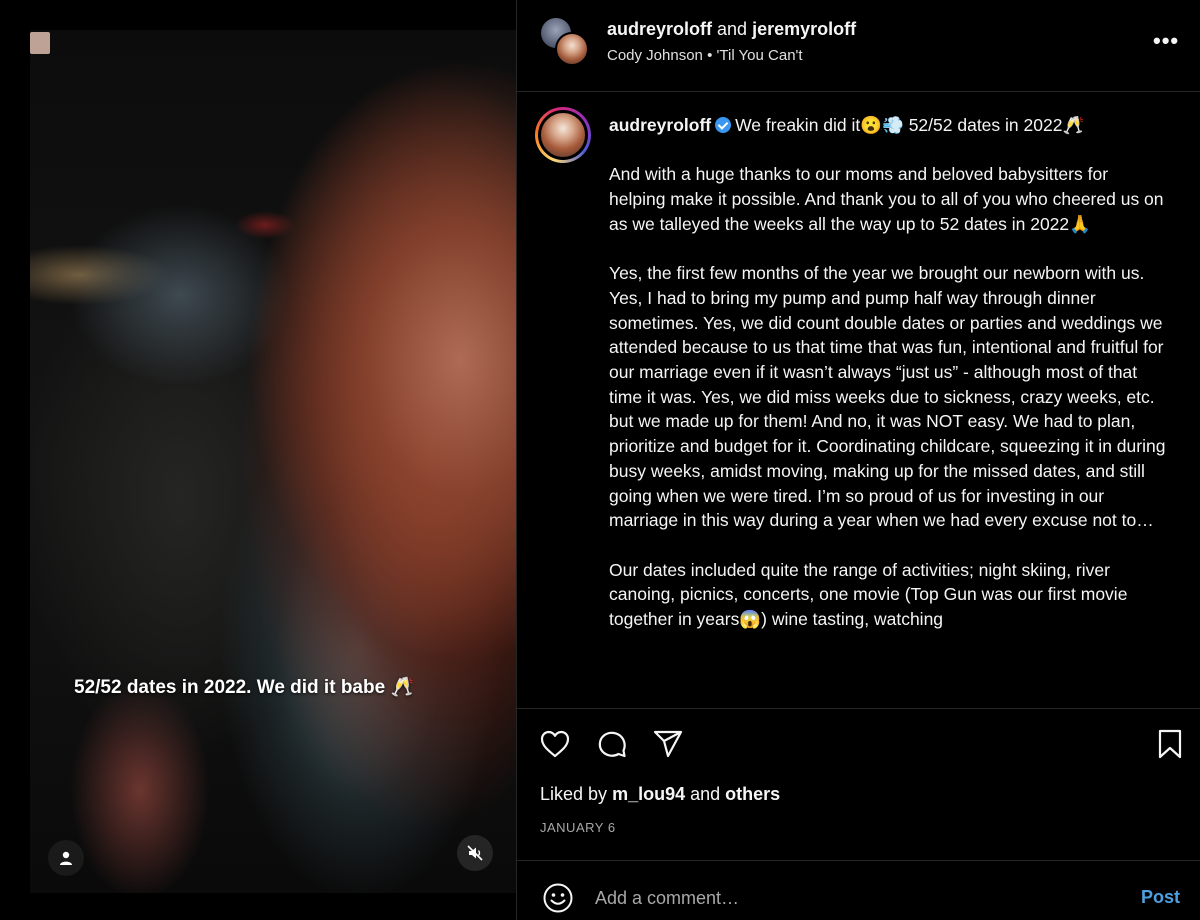 The width and height of the screenshot is (1200, 920). I want to click on caption-avatar, so click(563, 135).